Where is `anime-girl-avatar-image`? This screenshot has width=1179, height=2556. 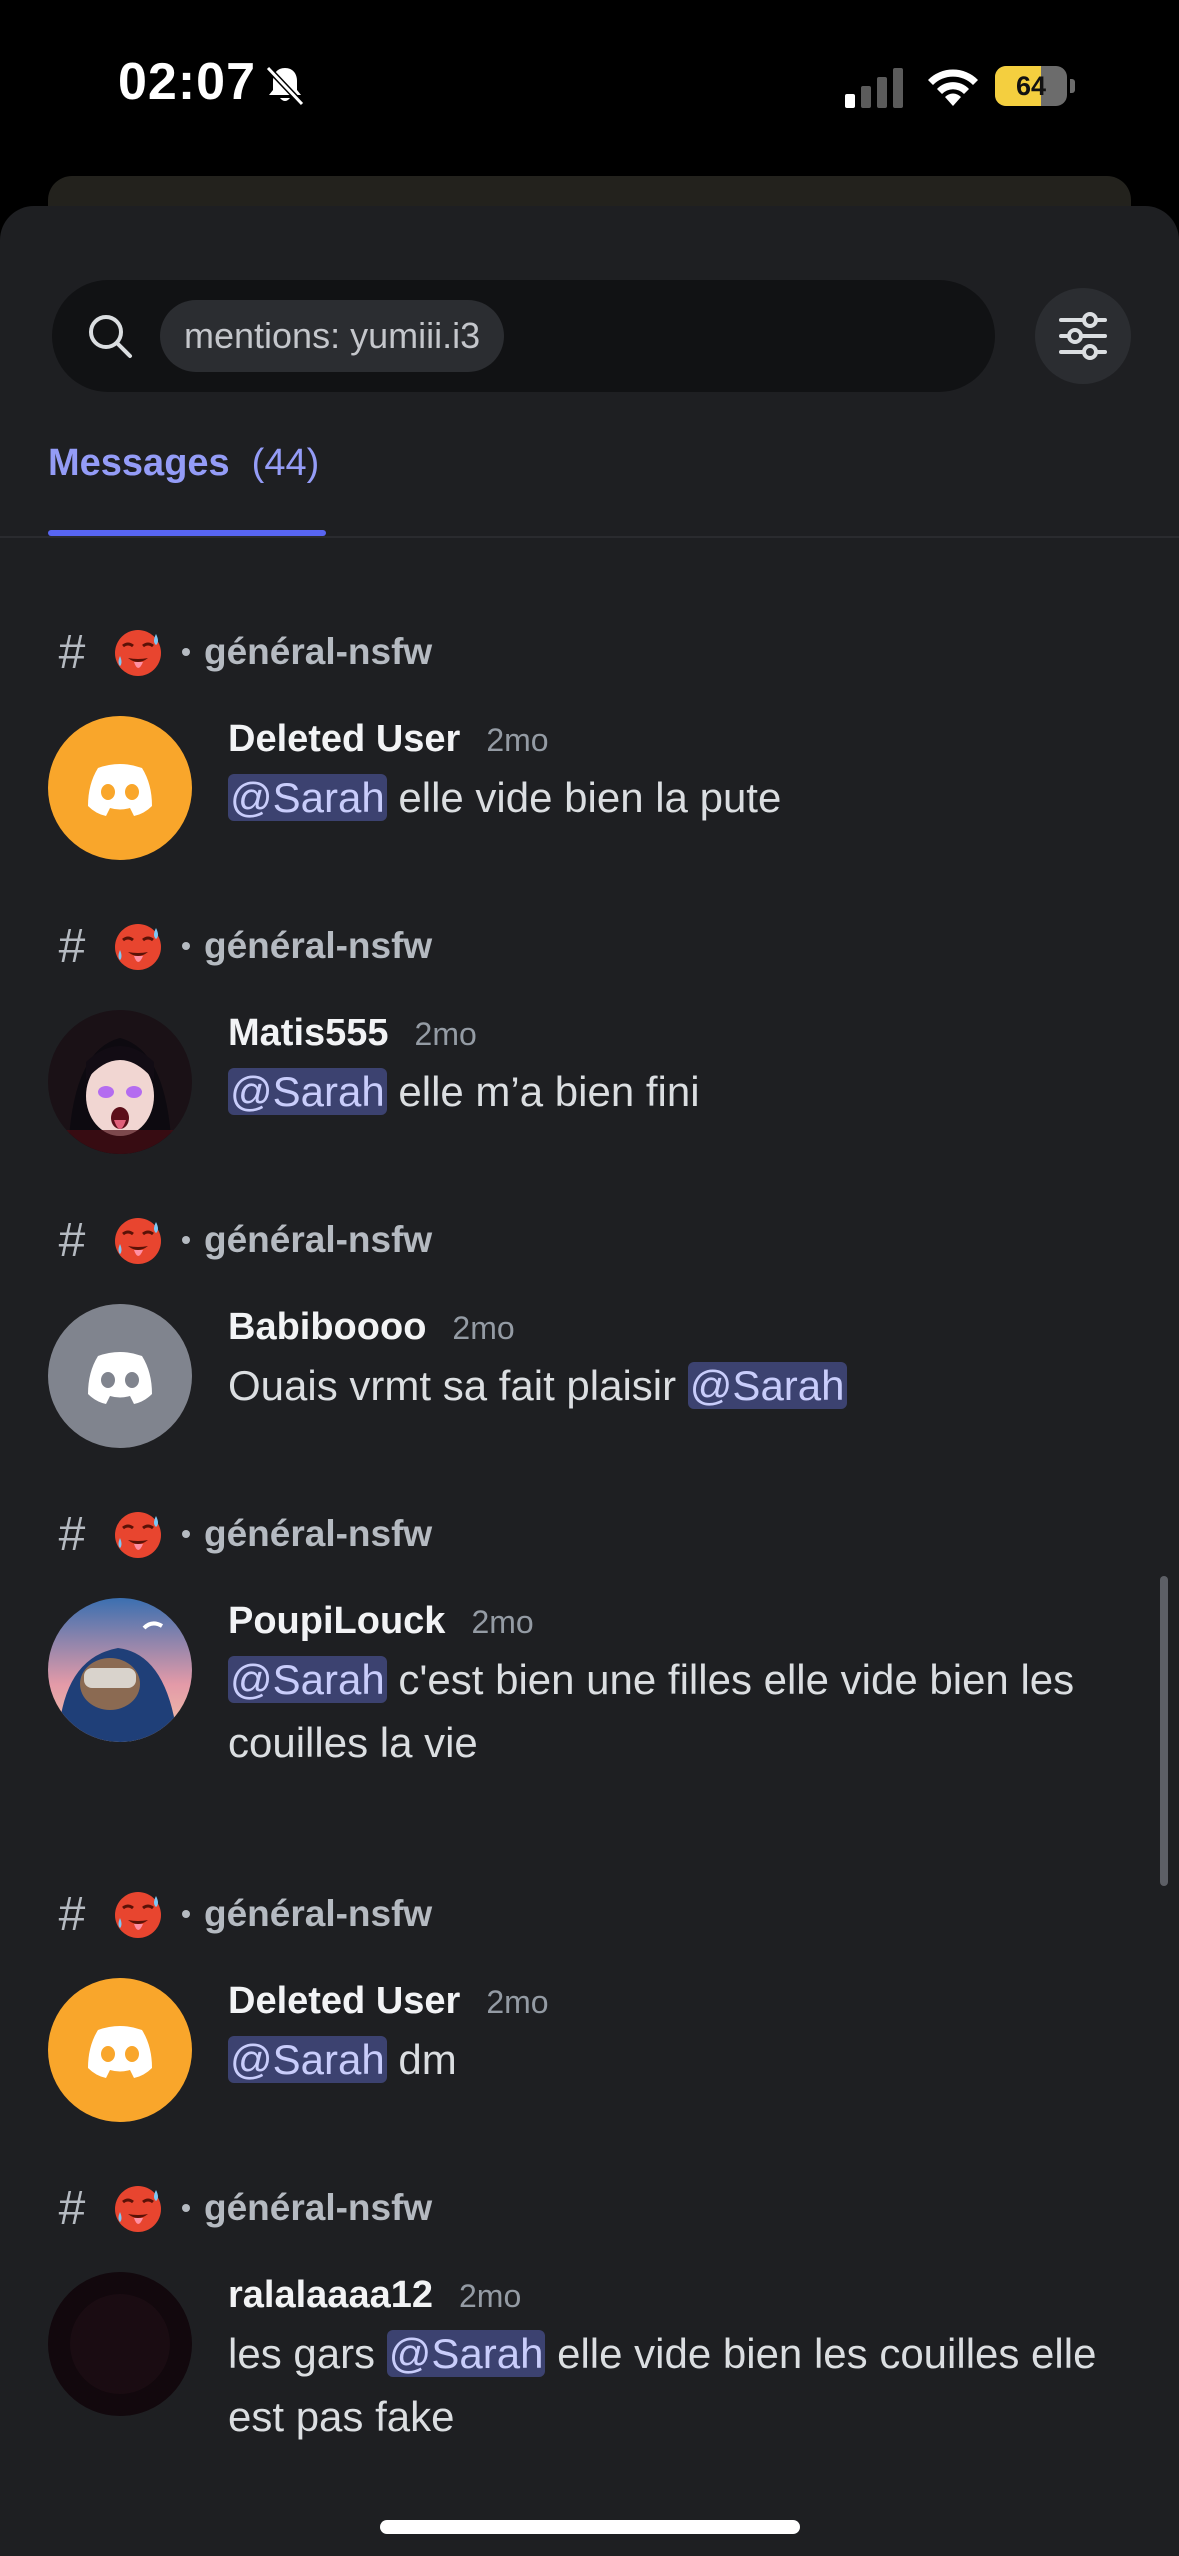
anime-girl-avatar-image is located at coordinates (120, 1082).